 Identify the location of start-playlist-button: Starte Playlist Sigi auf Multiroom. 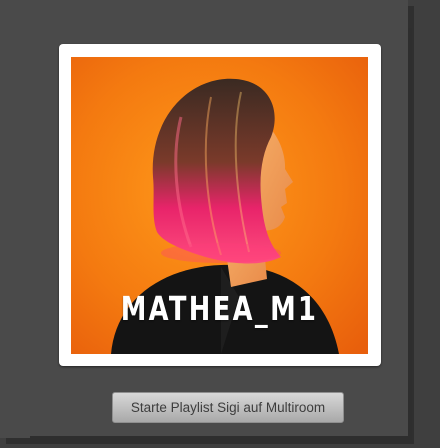
(228, 407).